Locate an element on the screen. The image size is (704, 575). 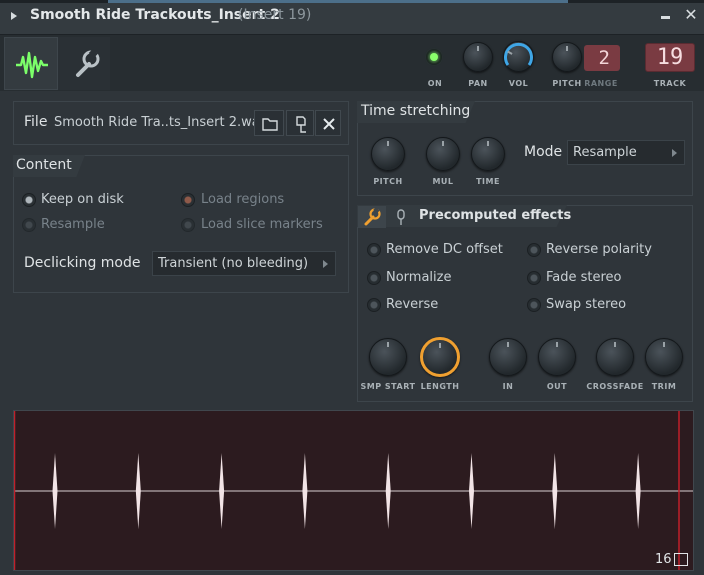
declicking-mode-select: Transient (no bleeding) is located at coordinates (244, 263).